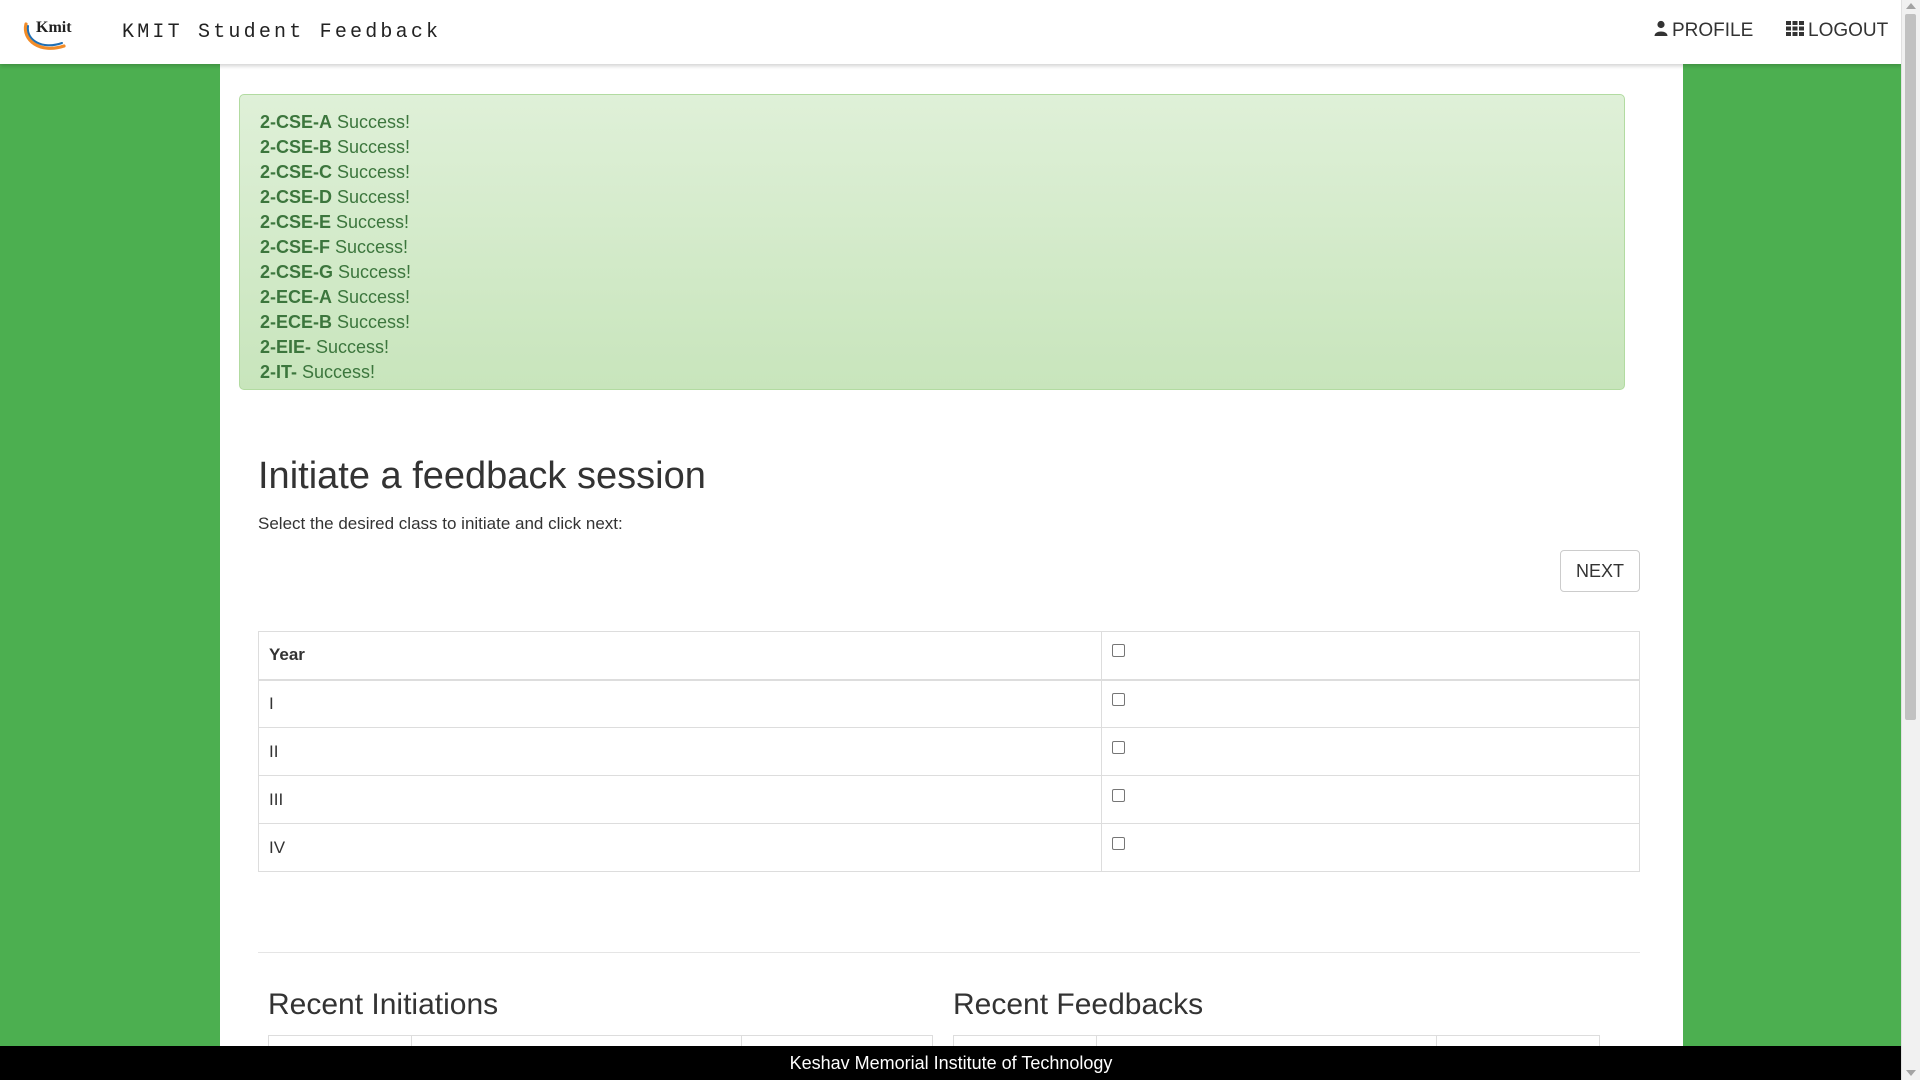  I want to click on year-cell: II, so click(680, 751).